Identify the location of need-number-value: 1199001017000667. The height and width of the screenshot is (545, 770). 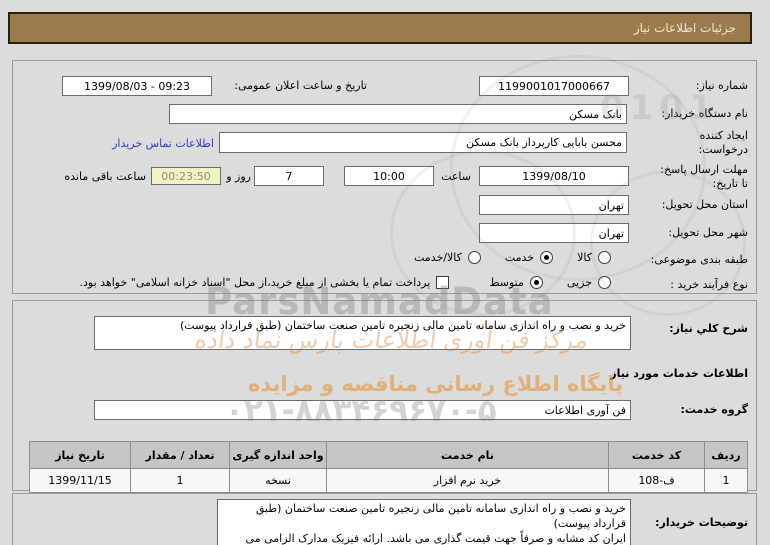
(554, 86).